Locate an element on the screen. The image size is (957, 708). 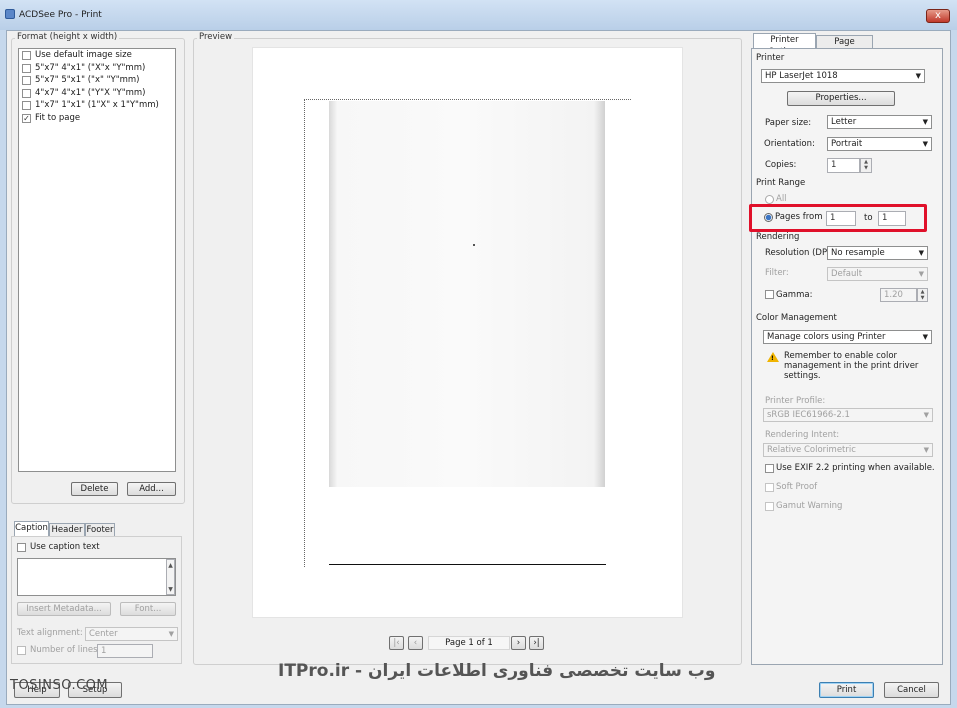
format-item: ✓ Fit to page is located at coordinates (97, 118).